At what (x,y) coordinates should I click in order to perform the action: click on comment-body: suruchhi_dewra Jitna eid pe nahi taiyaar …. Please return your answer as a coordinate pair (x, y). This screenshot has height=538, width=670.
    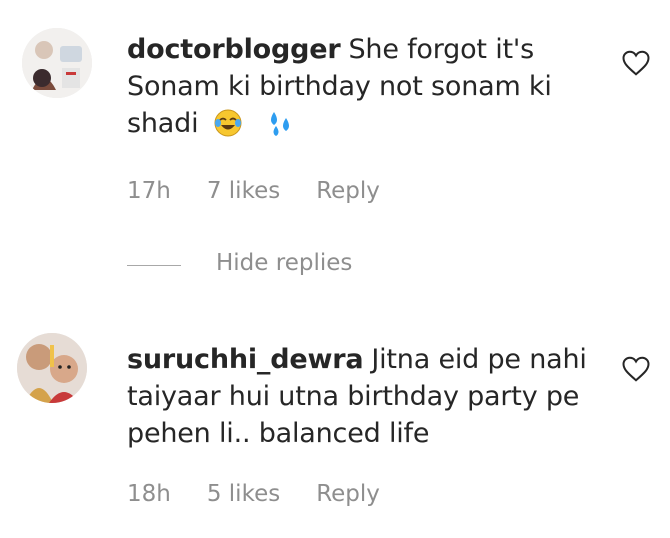
    Looking at the image, I should click on (362, 396).